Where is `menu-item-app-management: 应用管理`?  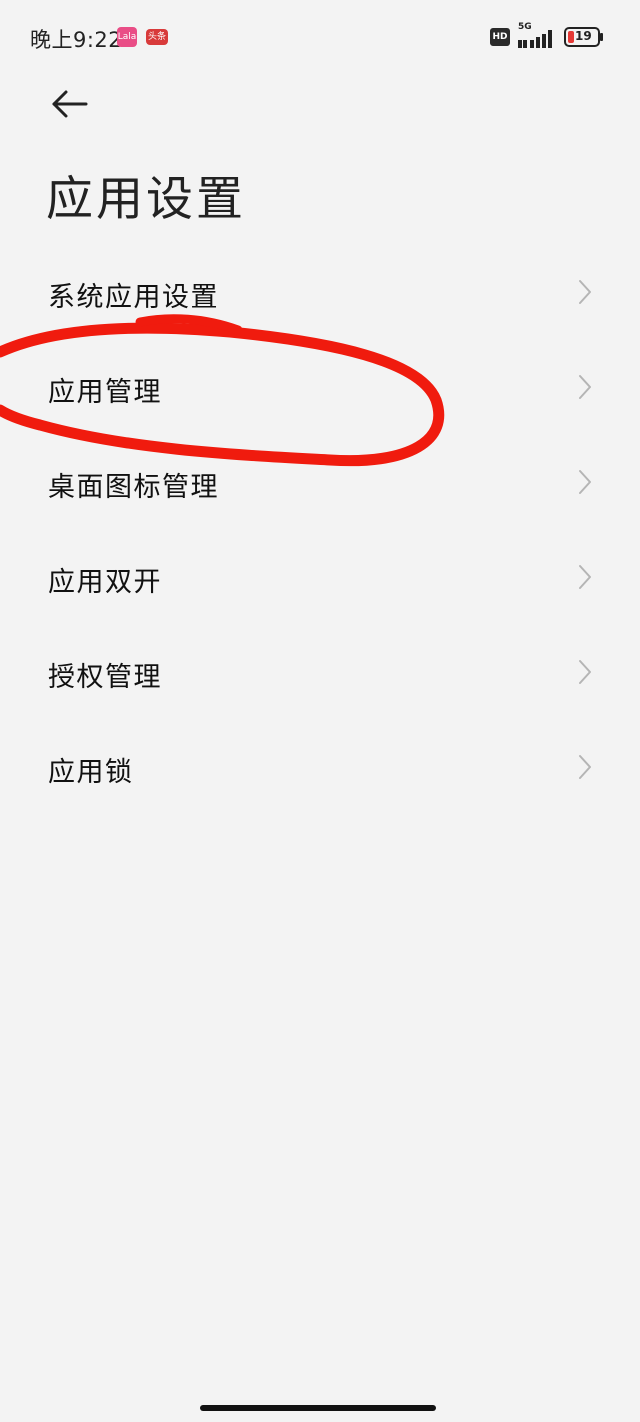
menu-item-app-management: 应用管理 is located at coordinates (320, 387).